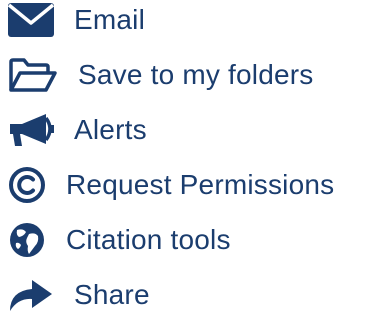 This screenshot has height=313, width=382. I want to click on menu-item-label: Save to my folders, so click(196, 74).